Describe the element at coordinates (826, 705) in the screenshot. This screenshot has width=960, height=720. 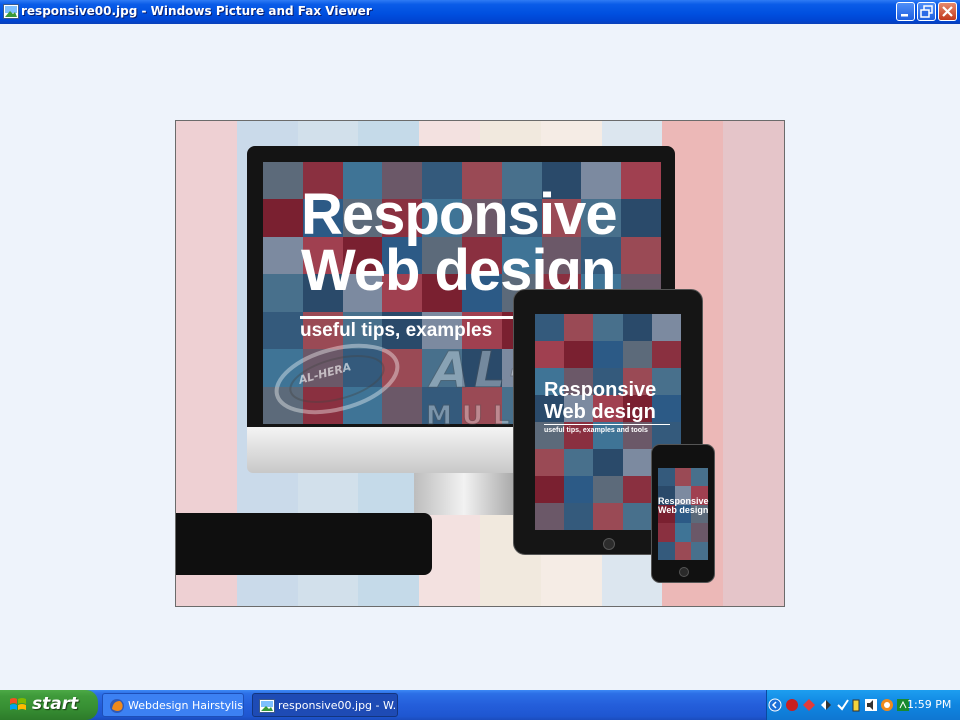
I see `sync-icon` at that location.